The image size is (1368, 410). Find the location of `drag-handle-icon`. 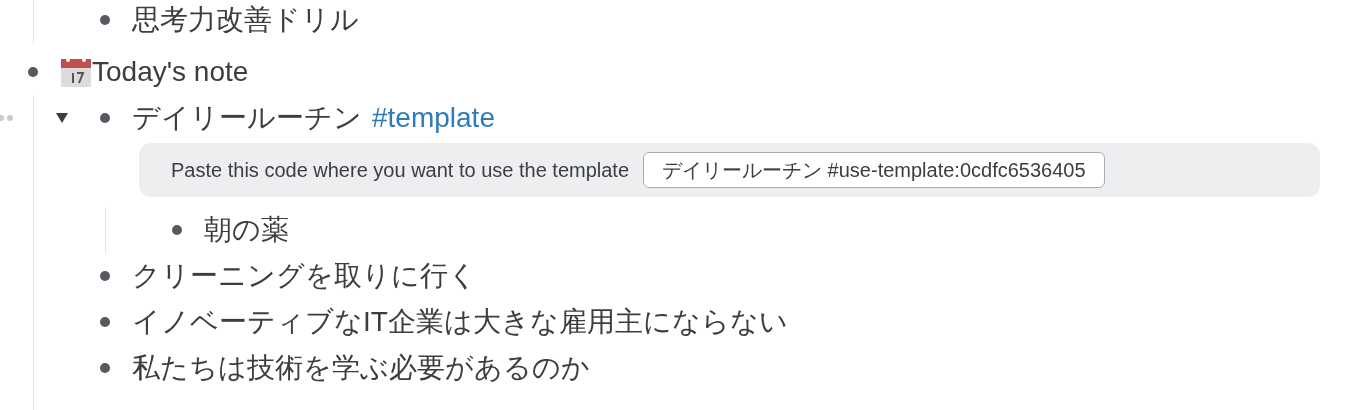

drag-handle-icon is located at coordinates (7, 118).